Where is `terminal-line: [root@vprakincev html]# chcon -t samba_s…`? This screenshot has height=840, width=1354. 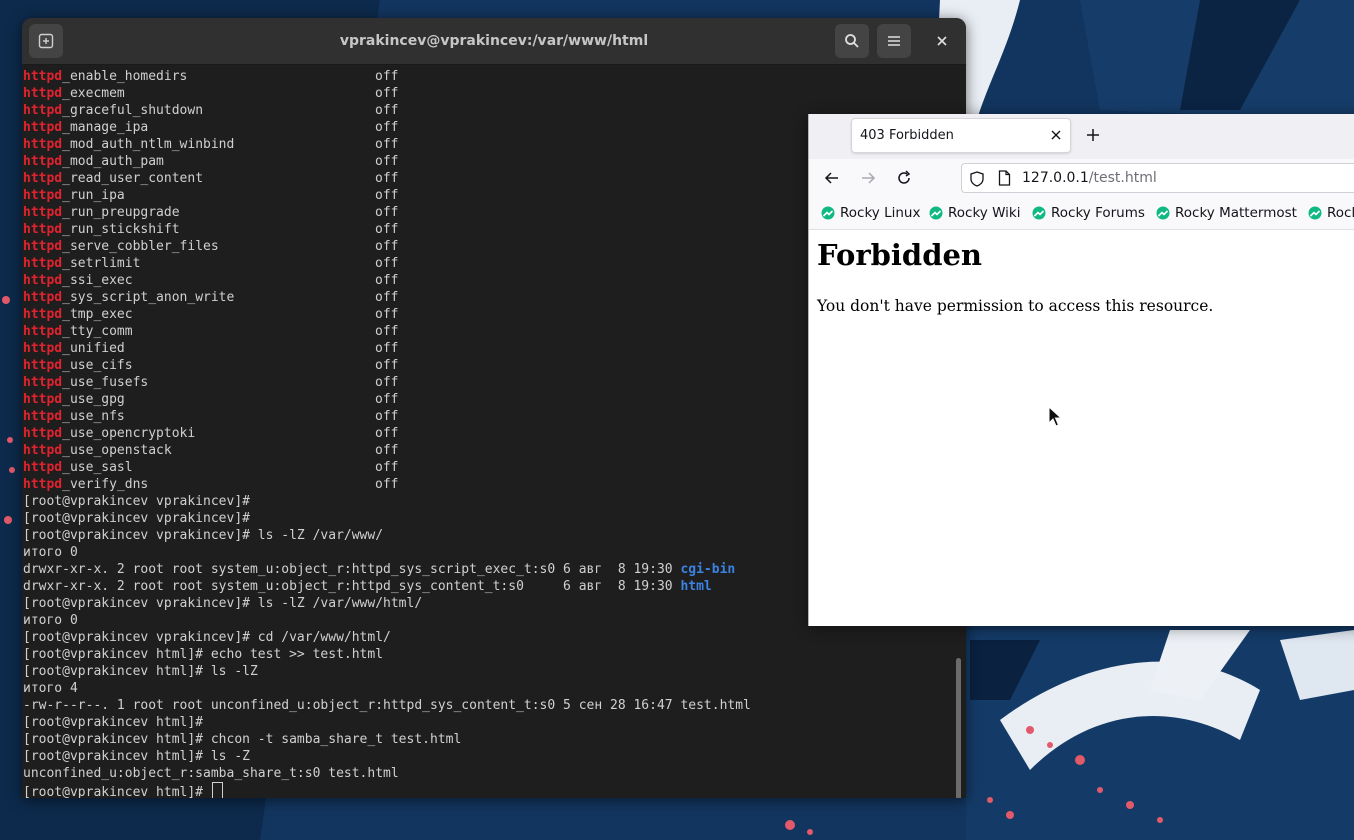 terminal-line: [root@vprakincev html]# chcon -t samba_s… is located at coordinates (242, 739).